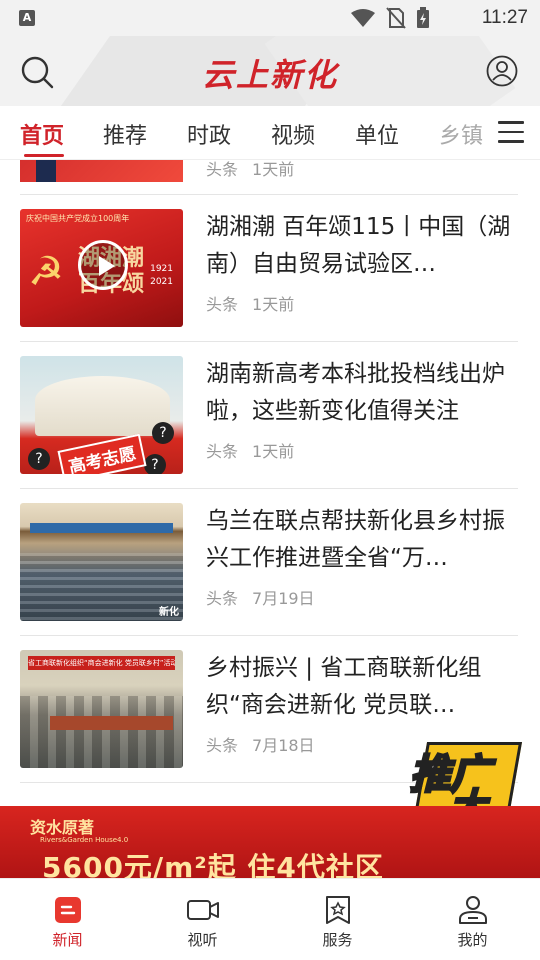  What do you see at coordinates (103, 265) in the screenshot?
I see `play-icon` at bounding box center [103, 265].